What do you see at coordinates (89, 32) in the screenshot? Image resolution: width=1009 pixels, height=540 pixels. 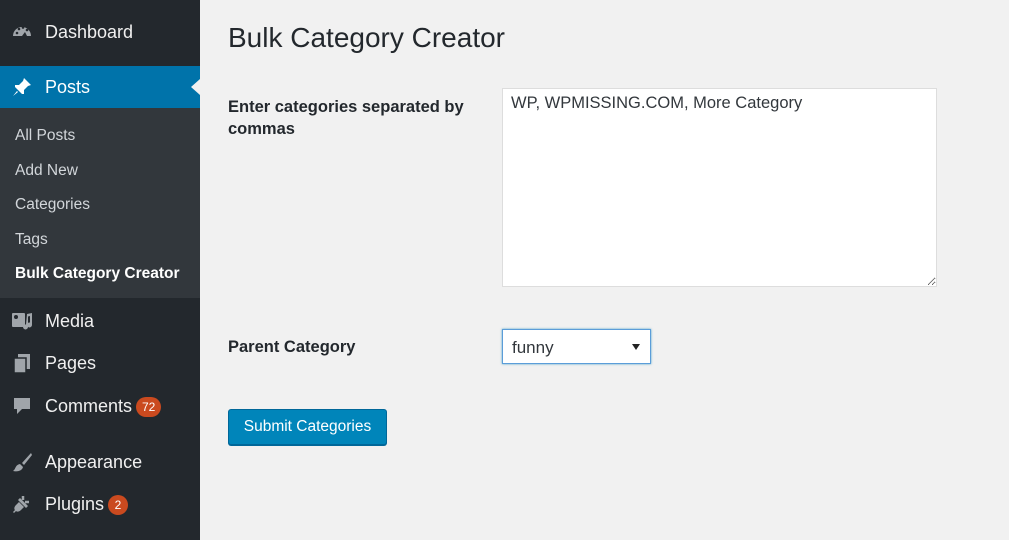 I see `menu-label-dashboard: Dashboard` at bounding box center [89, 32].